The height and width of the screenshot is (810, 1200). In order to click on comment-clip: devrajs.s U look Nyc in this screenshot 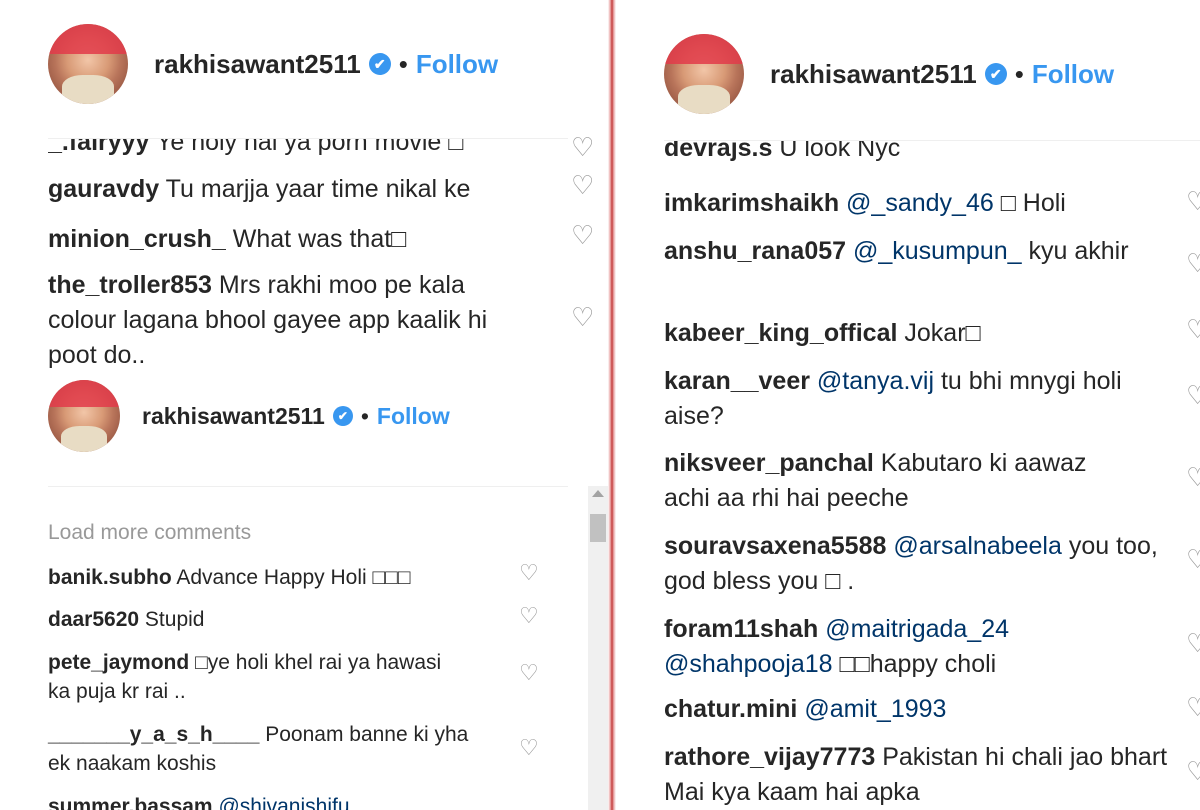, I will do `click(932, 153)`.